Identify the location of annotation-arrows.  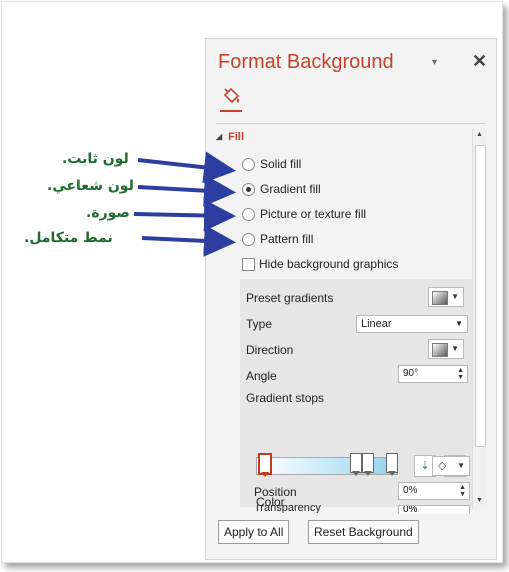
(184, 204).